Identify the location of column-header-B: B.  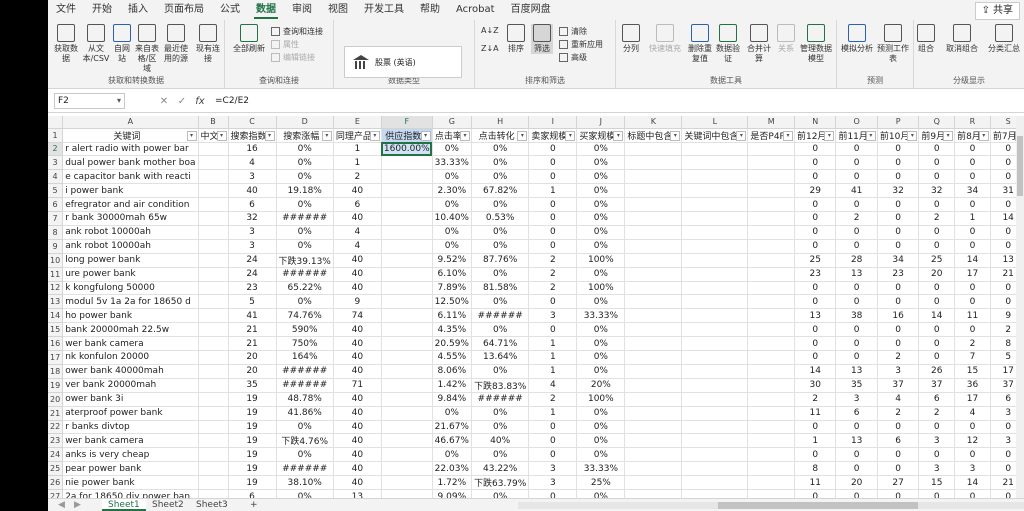
(213, 122).